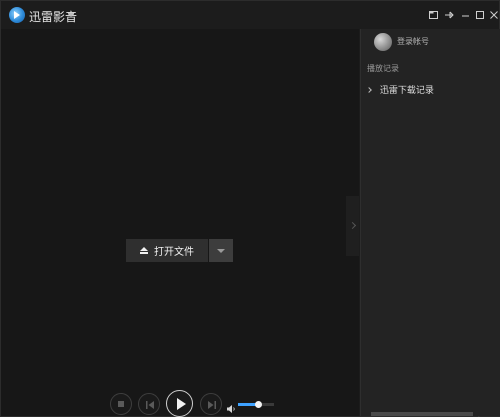 This screenshot has width=500, height=417. Describe the element at coordinates (413, 41) in the screenshot. I see `login-link: 登录帐号` at that location.